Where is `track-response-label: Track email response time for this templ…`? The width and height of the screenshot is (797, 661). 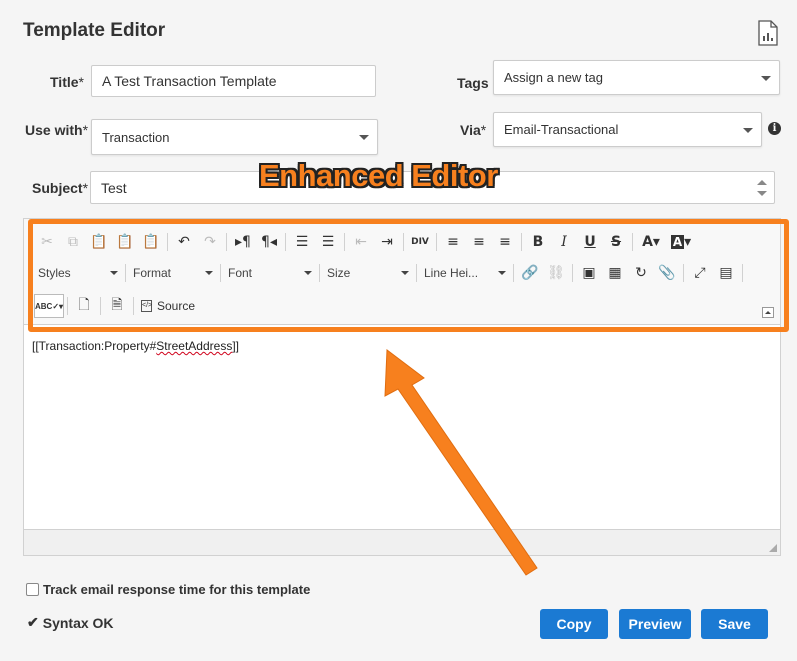 track-response-label: Track email response time for this templ… is located at coordinates (177, 589).